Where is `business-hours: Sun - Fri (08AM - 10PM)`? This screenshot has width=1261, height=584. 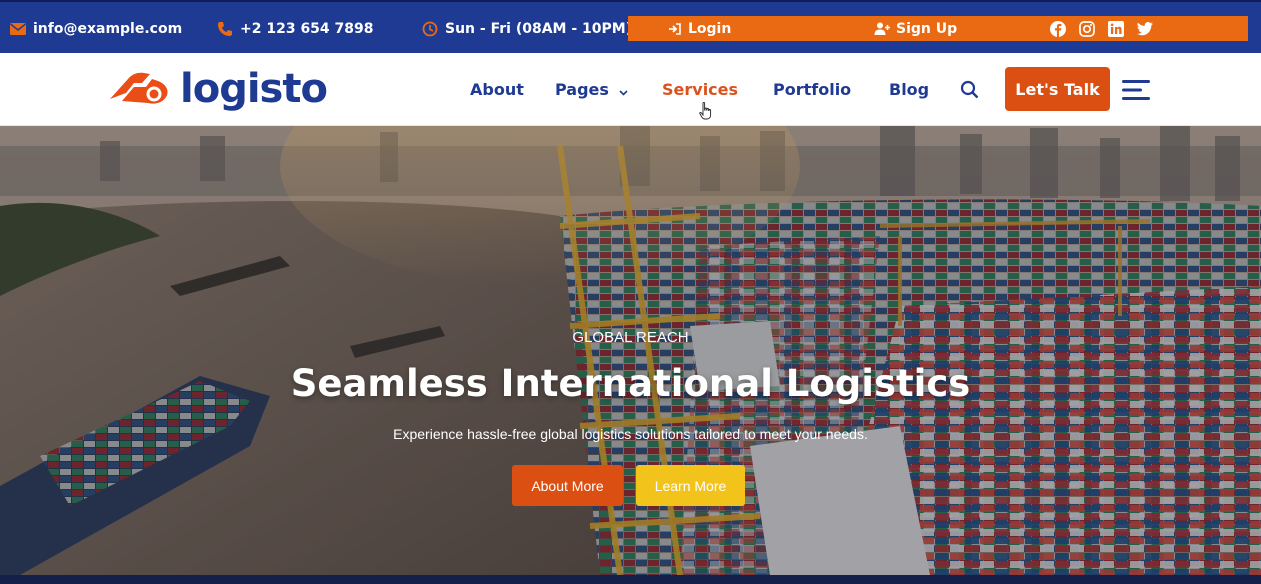
business-hours: Sun - Fri (08AM - 10PM) is located at coordinates (526, 29).